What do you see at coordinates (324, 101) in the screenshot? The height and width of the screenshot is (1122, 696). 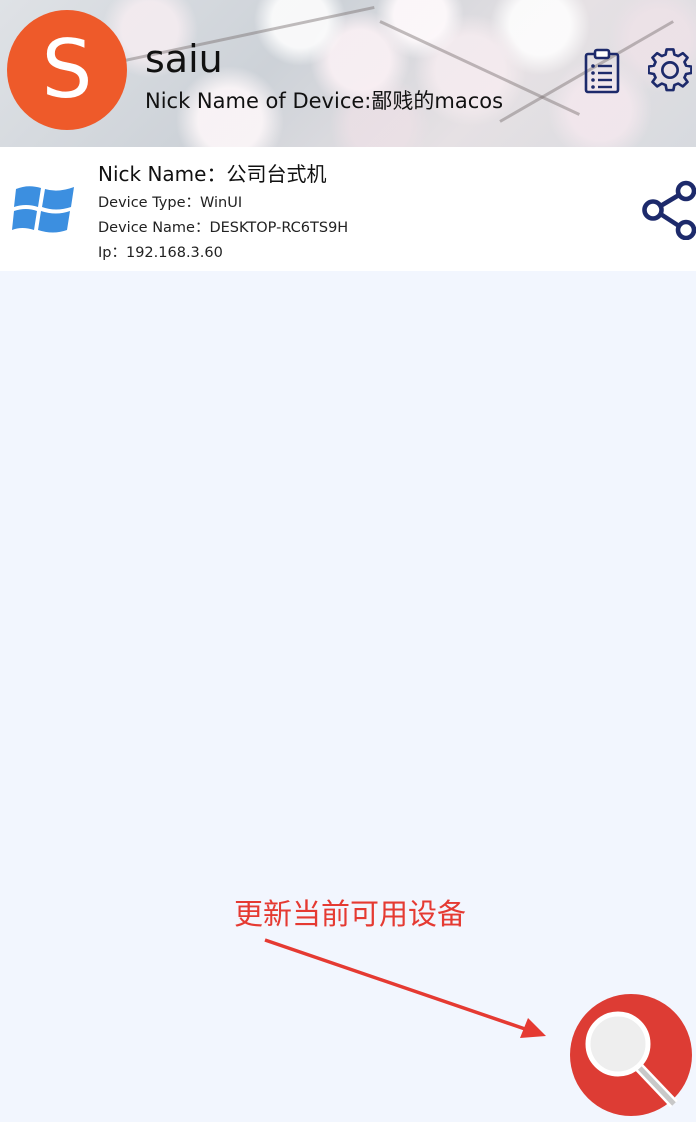 I see `device-nickname: Nick Name of Device:鄙贱的macos` at bounding box center [324, 101].